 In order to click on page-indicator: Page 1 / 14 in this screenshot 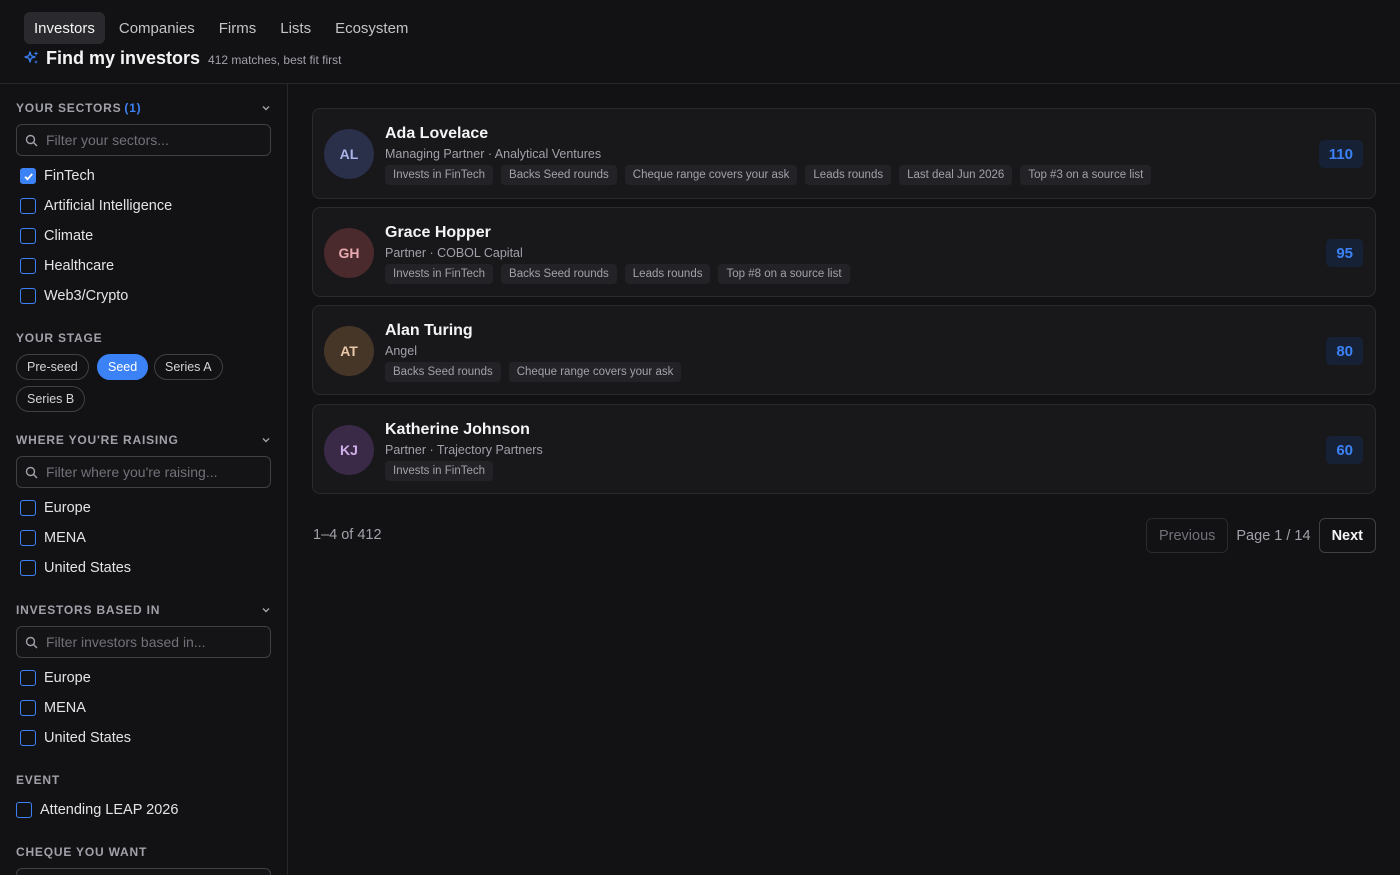, I will do `click(1273, 535)`.